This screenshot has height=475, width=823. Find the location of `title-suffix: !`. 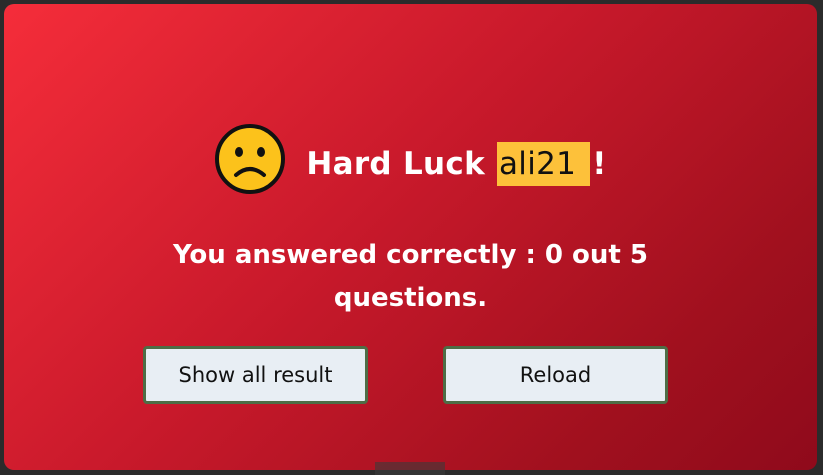

title-suffix: ! is located at coordinates (599, 164).